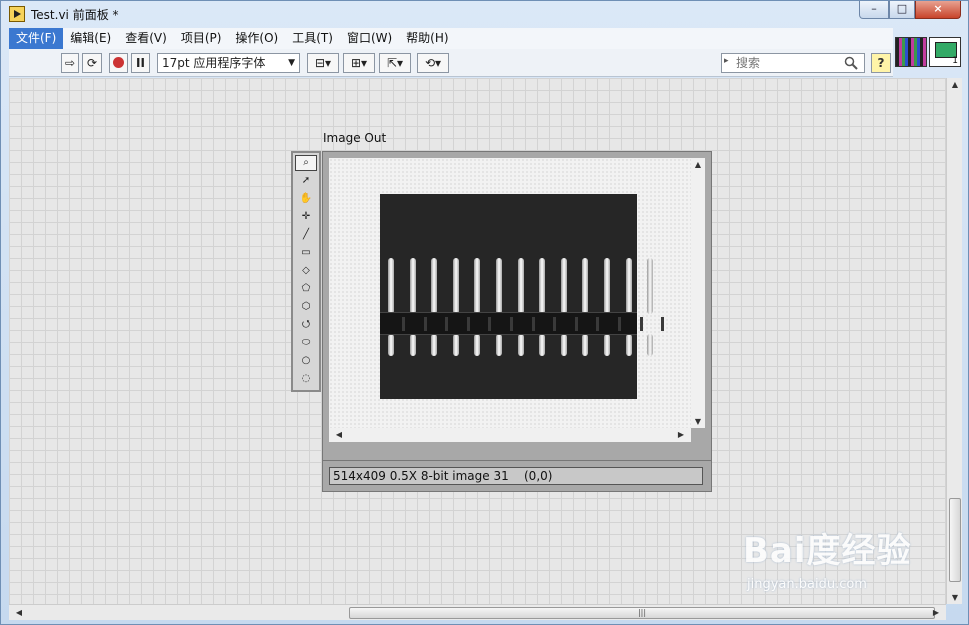 The image size is (969, 625). What do you see at coordinates (306, 163) in the screenshot?
I see `zoom-tool-icon: ⌕` at bounding box center [306, 163].